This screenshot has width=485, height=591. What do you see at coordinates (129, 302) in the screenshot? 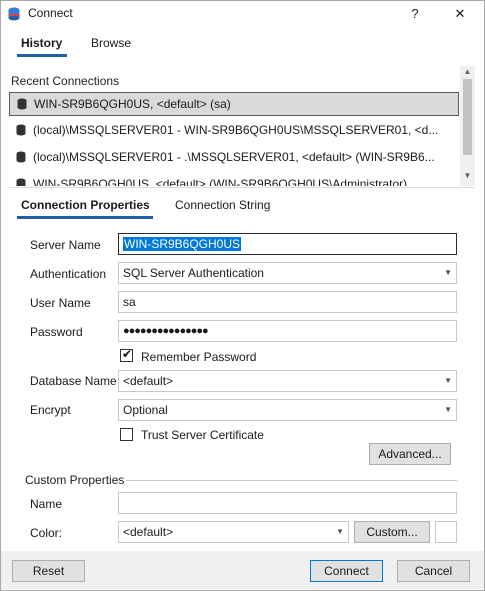
I see `user-name-value: sa` at bounding box center [129, 302].